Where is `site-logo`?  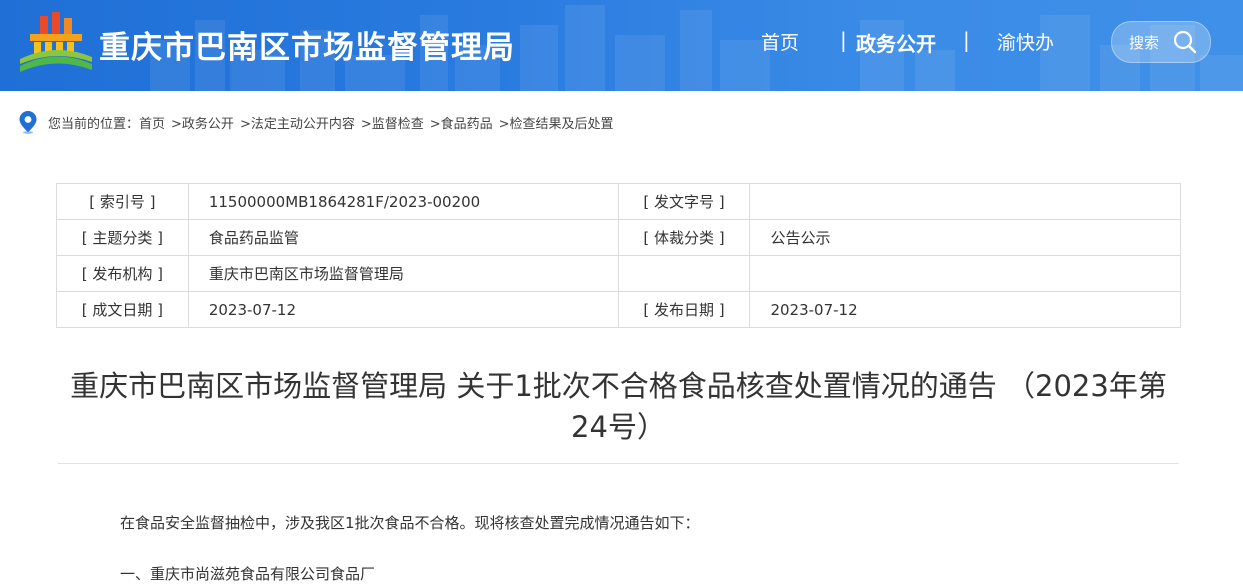
site-logo is located at coordinates (56, 42).